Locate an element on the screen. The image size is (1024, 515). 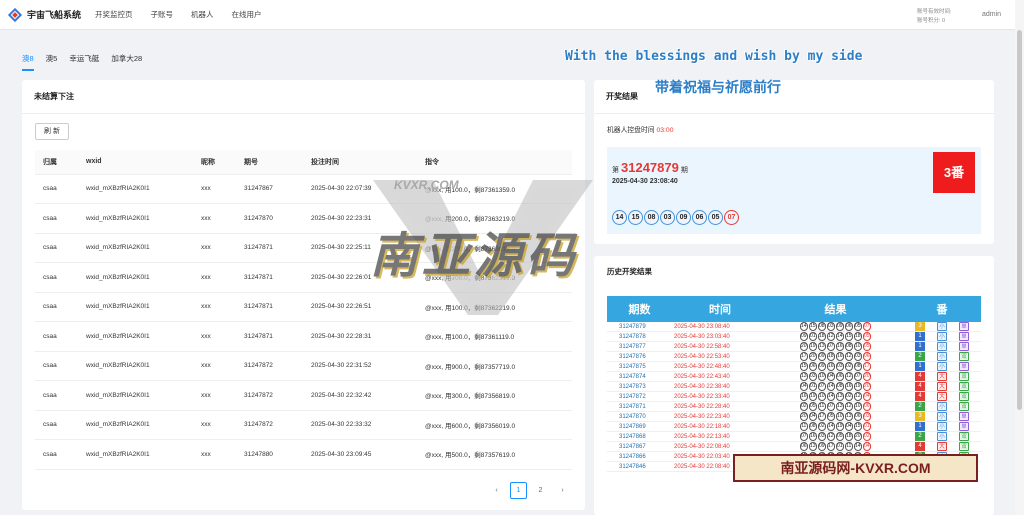
history-balls: 07 16 03 12 05 18 20 02 is located at coordinates (835, 437).